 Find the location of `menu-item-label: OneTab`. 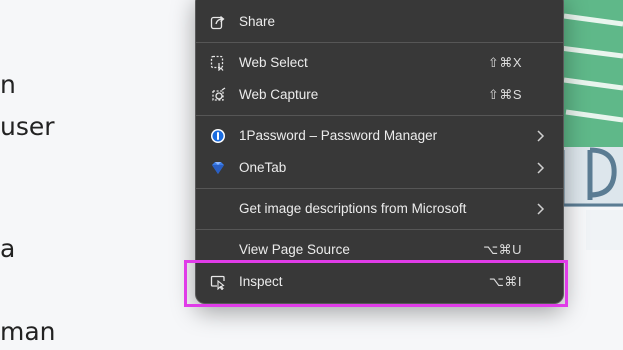

menu-item-label: OneTab is located at coordinates (263, 167).